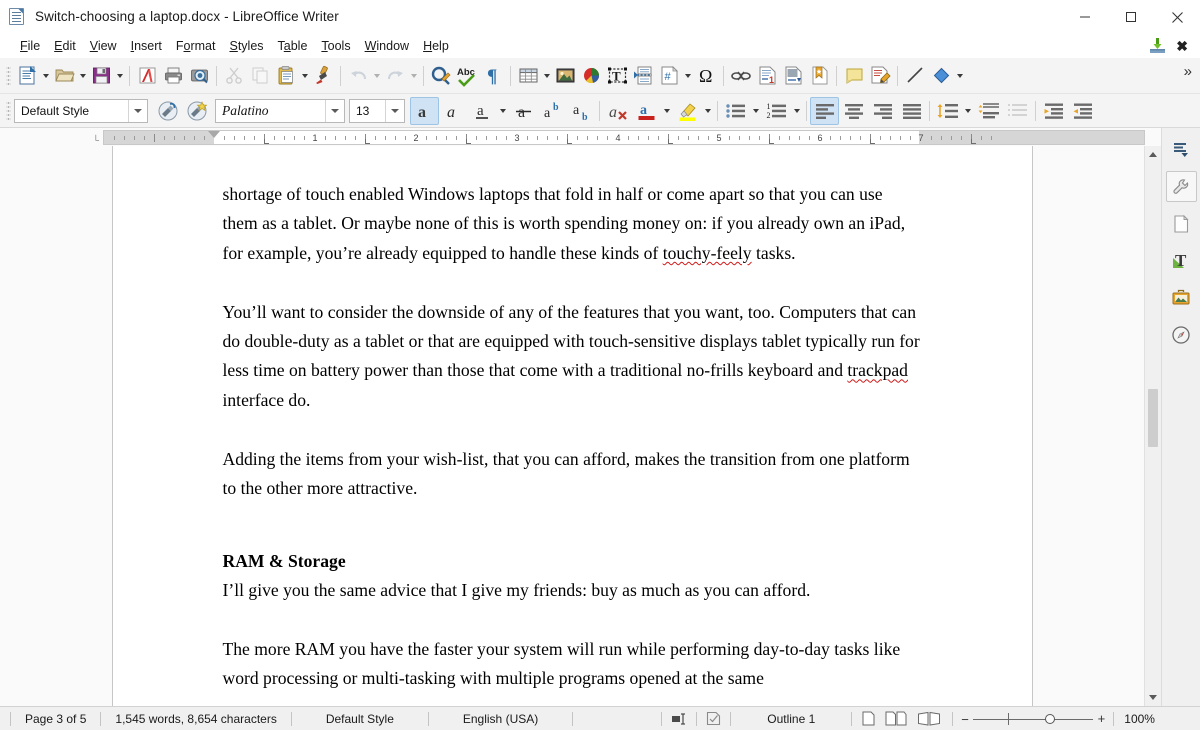  I want to click on zoom-slider-handle, so click(1050, 718).